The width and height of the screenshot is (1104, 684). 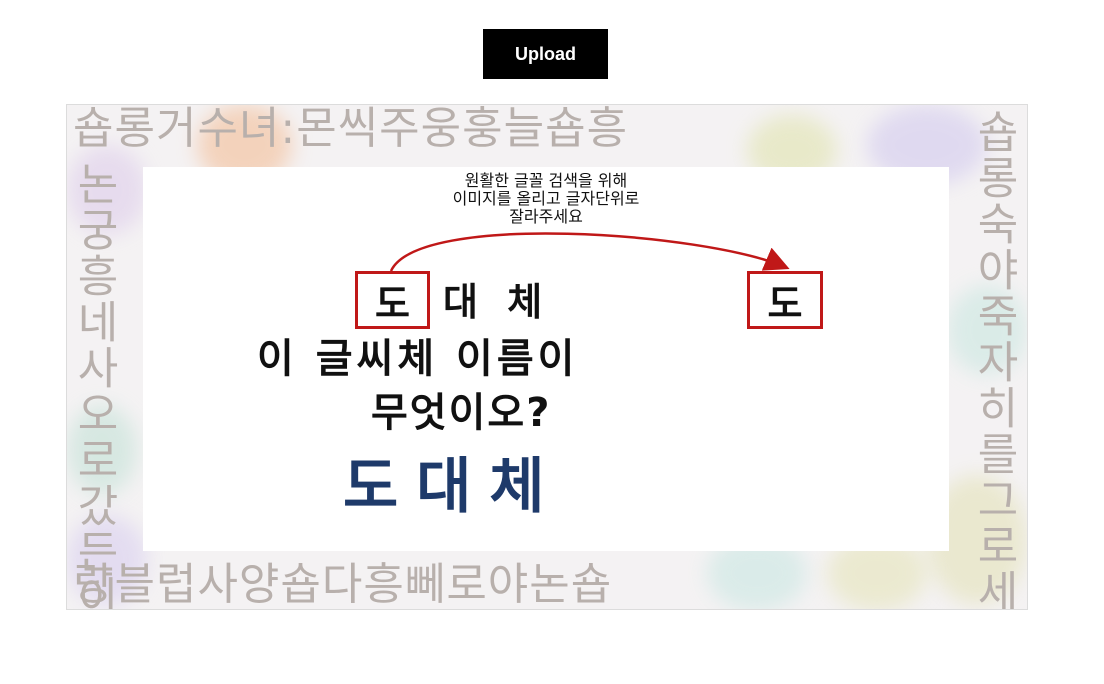 What do you see at coordinates (461, 413) in the screenshot?
I see `title-line-3: 무엇이오?` at bounding box center [461, 413].